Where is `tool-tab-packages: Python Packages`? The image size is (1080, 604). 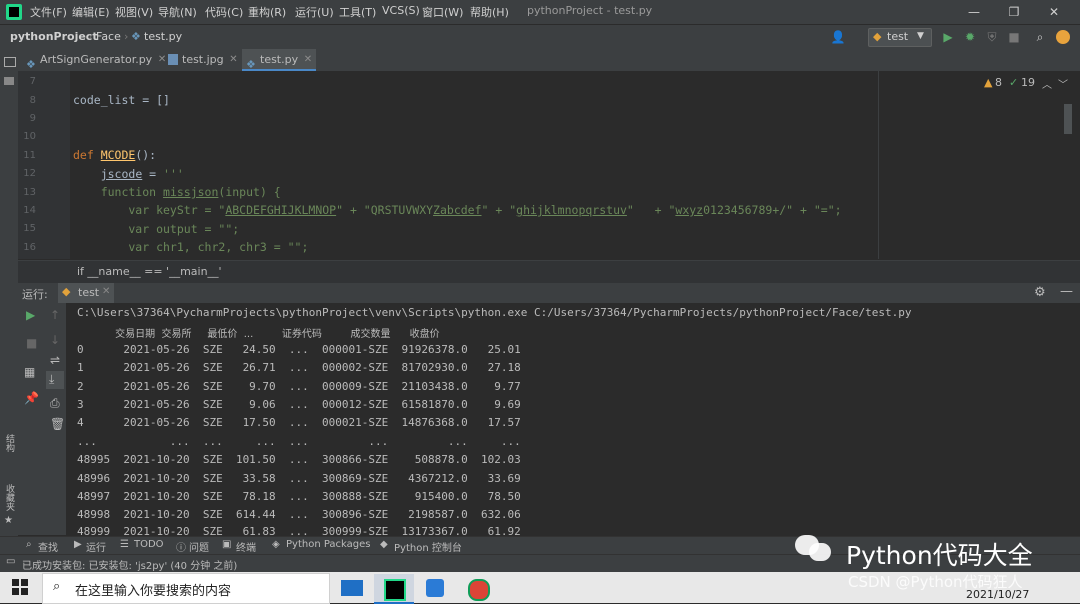
tool-tab-packages: Python Packages is located at coordinates (328, 544).